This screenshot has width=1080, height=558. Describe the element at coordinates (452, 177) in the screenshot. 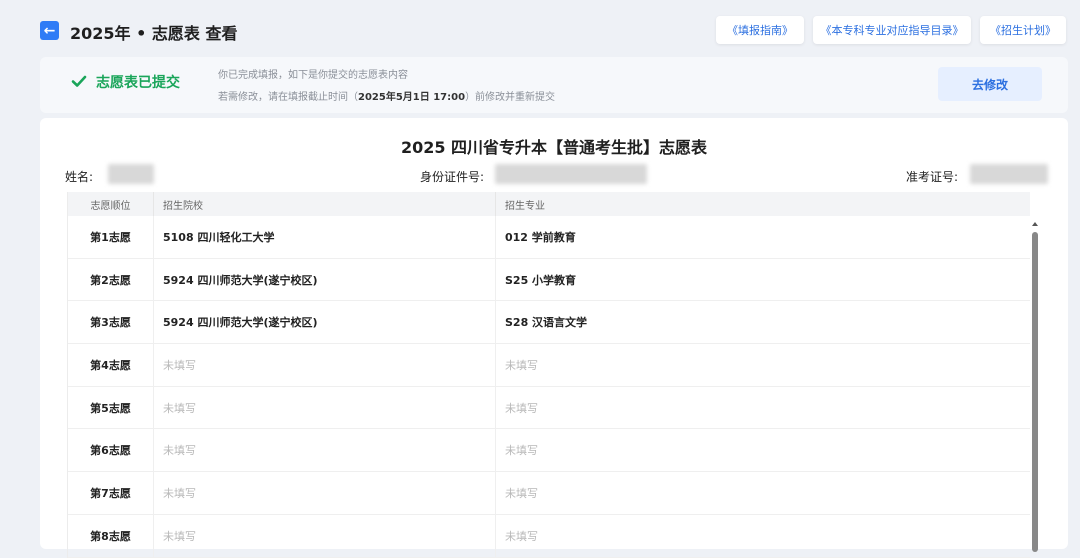

I see `id-label: 身份证件号:` at that location.